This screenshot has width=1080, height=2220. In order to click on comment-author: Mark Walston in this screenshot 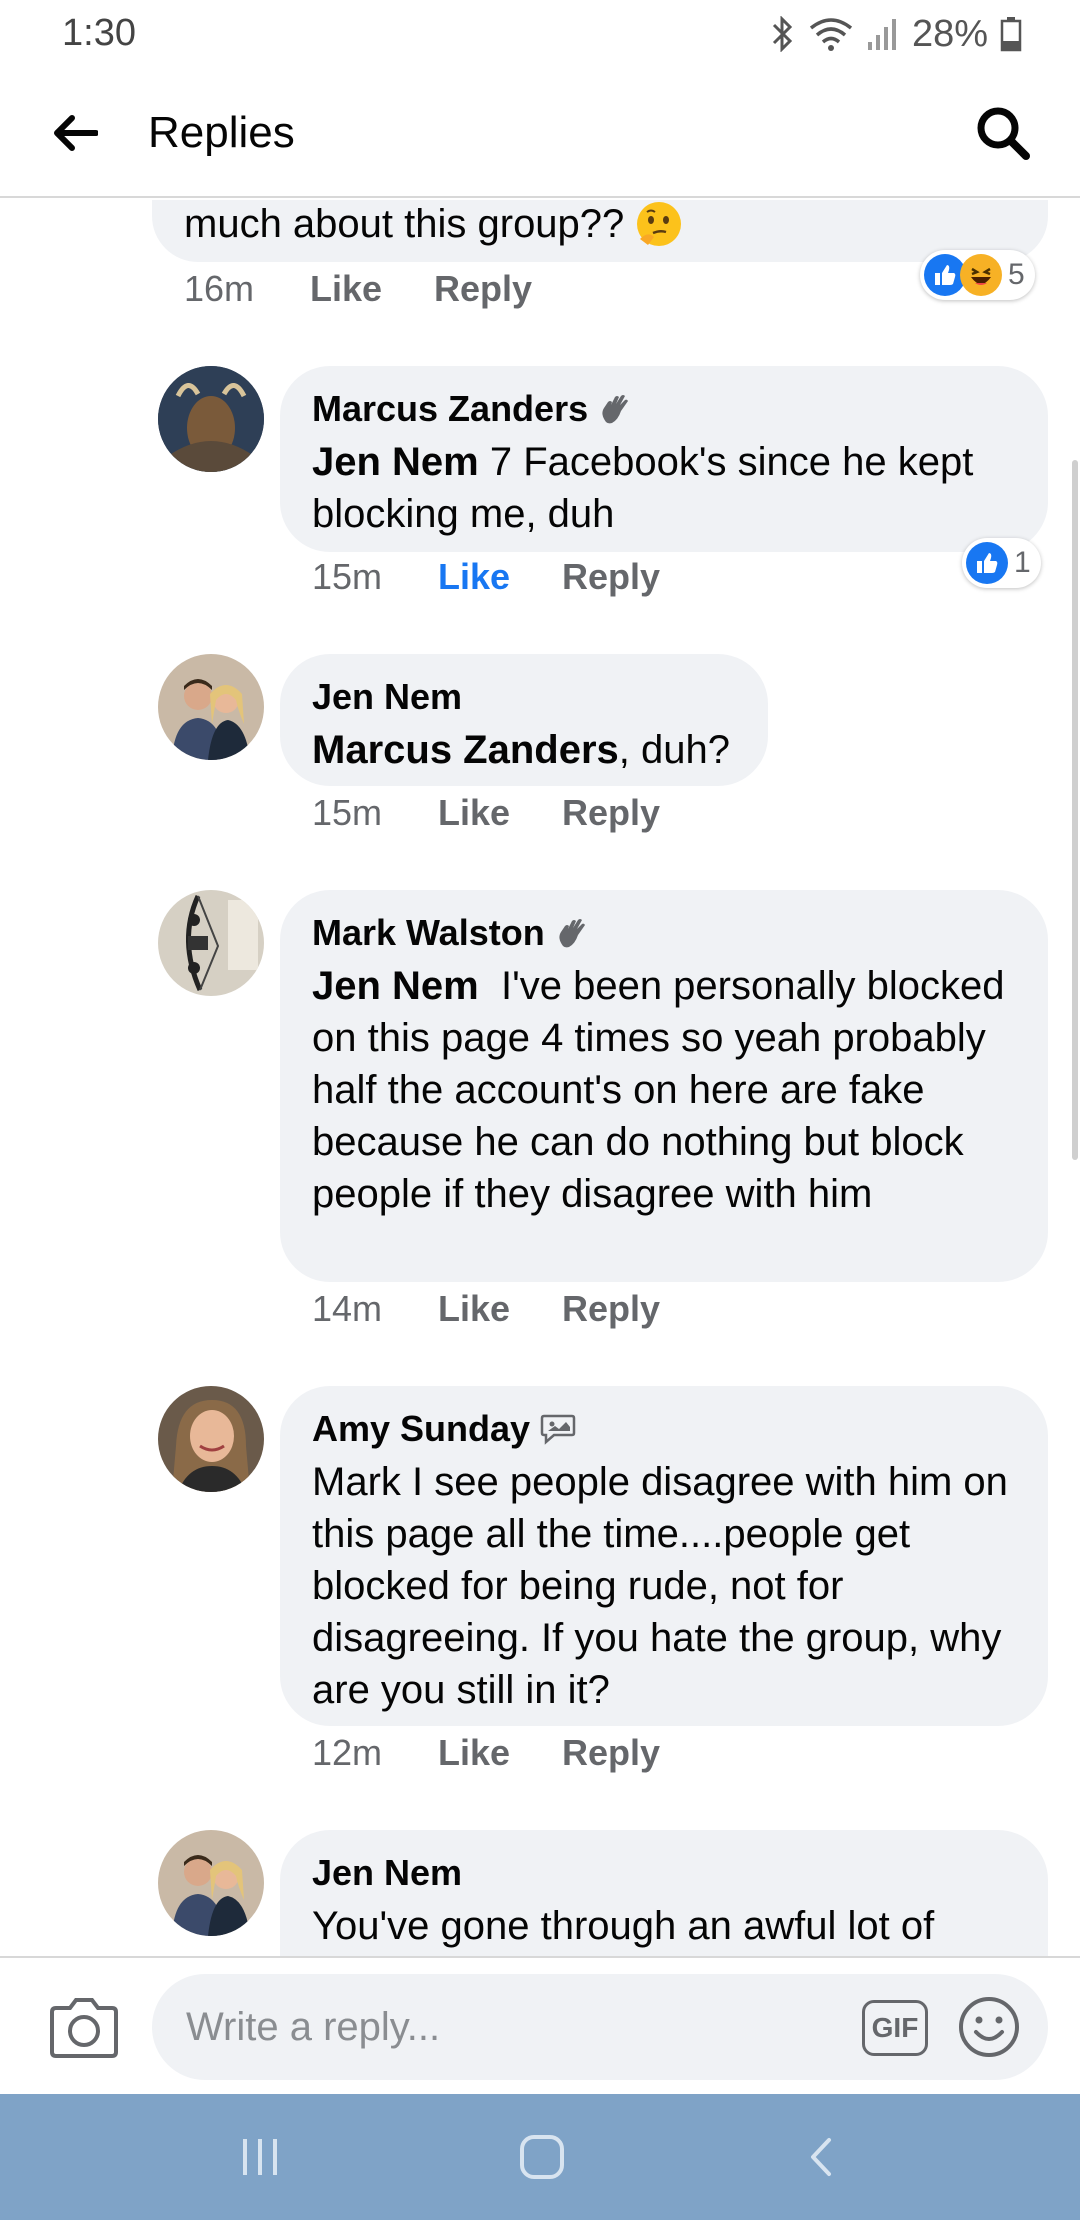, I will do `click(428, 933)`.